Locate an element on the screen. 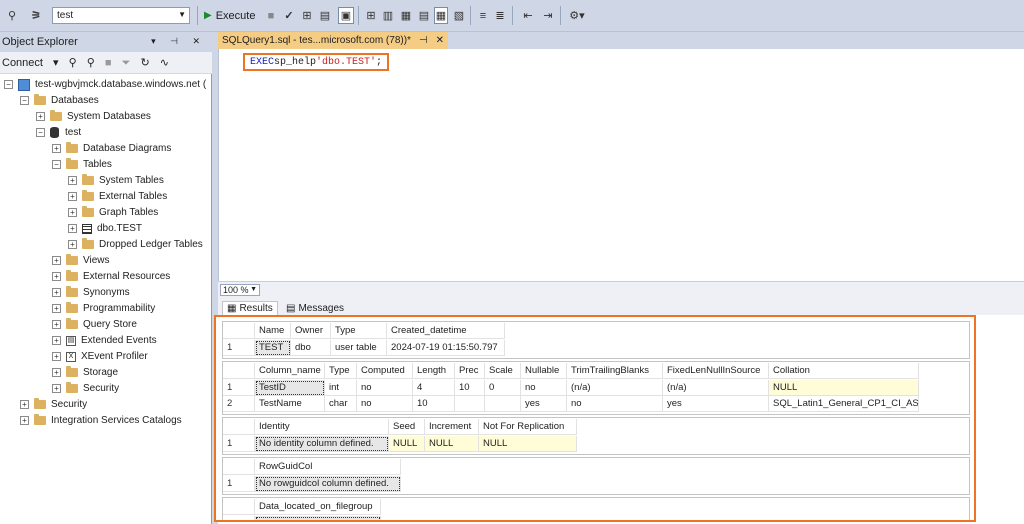 The image size is (1024, 524). tree-node-tables: − Tables is located at coordinates (82, 164).